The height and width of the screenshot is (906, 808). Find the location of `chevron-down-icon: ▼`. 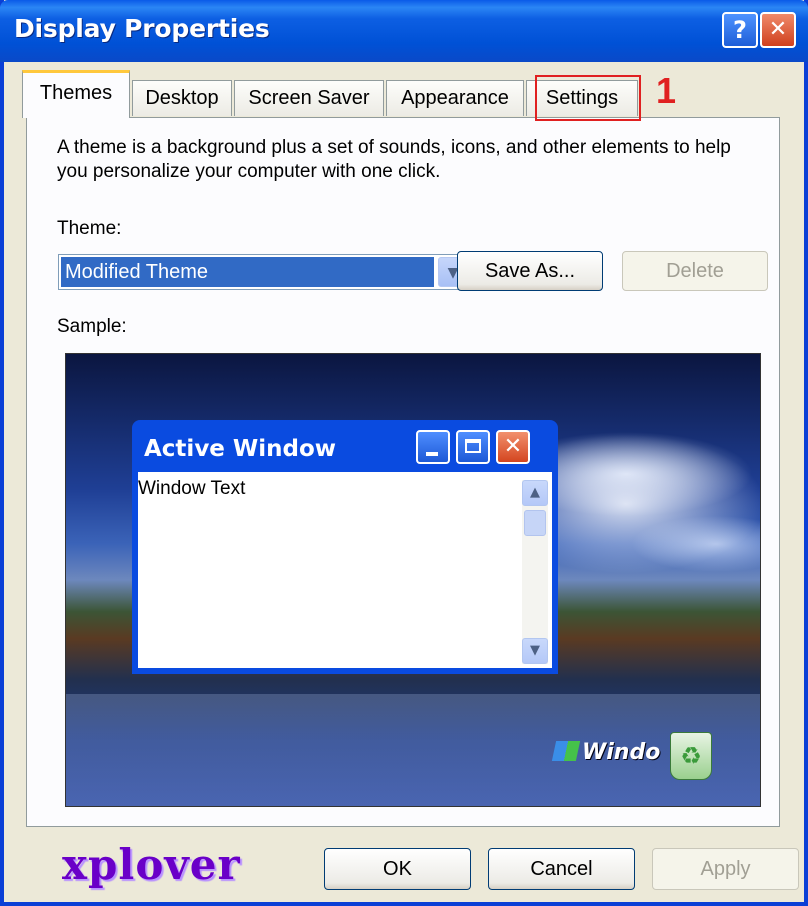

chevron-down-icon: ▼ is located at coordinates (535, 651).